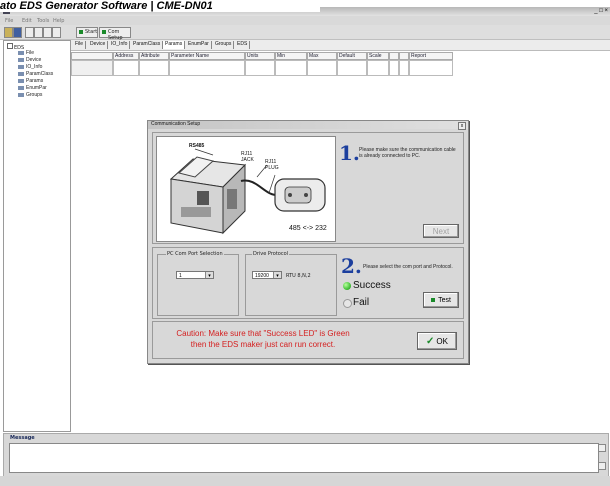 The image size is (610, 486). I want to click on start-label: Start, so click(91, 32).